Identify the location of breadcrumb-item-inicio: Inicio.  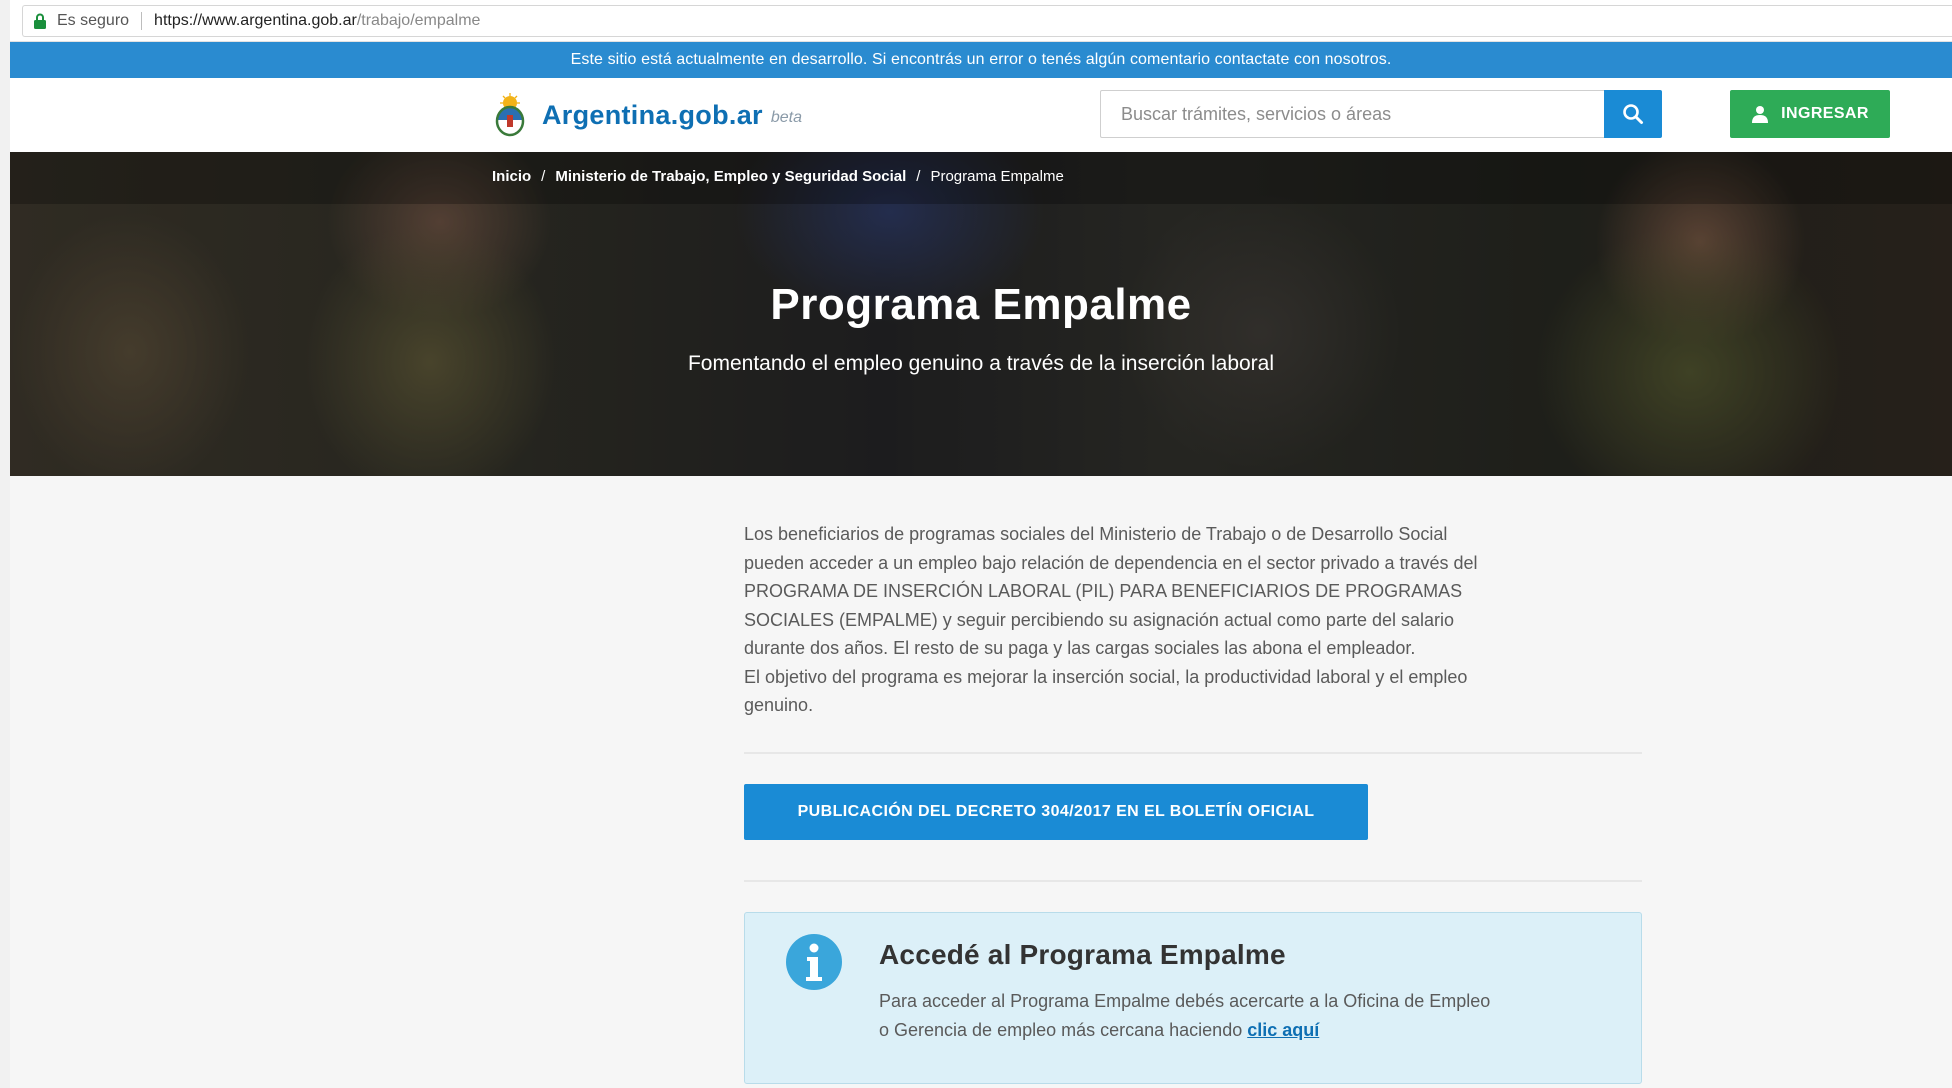
(511, 176).